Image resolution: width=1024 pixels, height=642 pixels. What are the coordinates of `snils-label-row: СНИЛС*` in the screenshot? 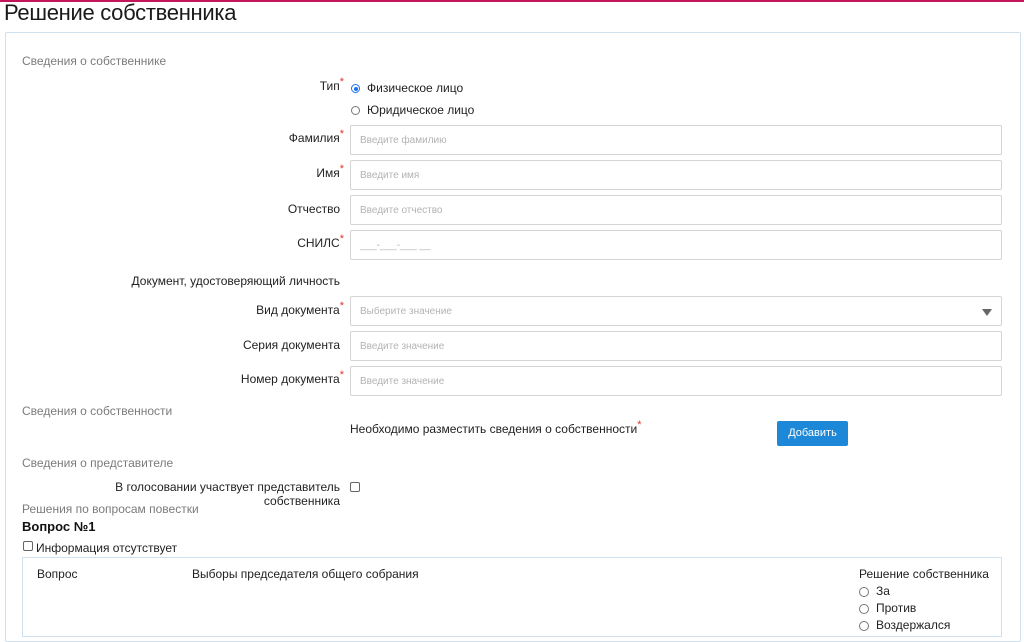 It's located at (272, 241).